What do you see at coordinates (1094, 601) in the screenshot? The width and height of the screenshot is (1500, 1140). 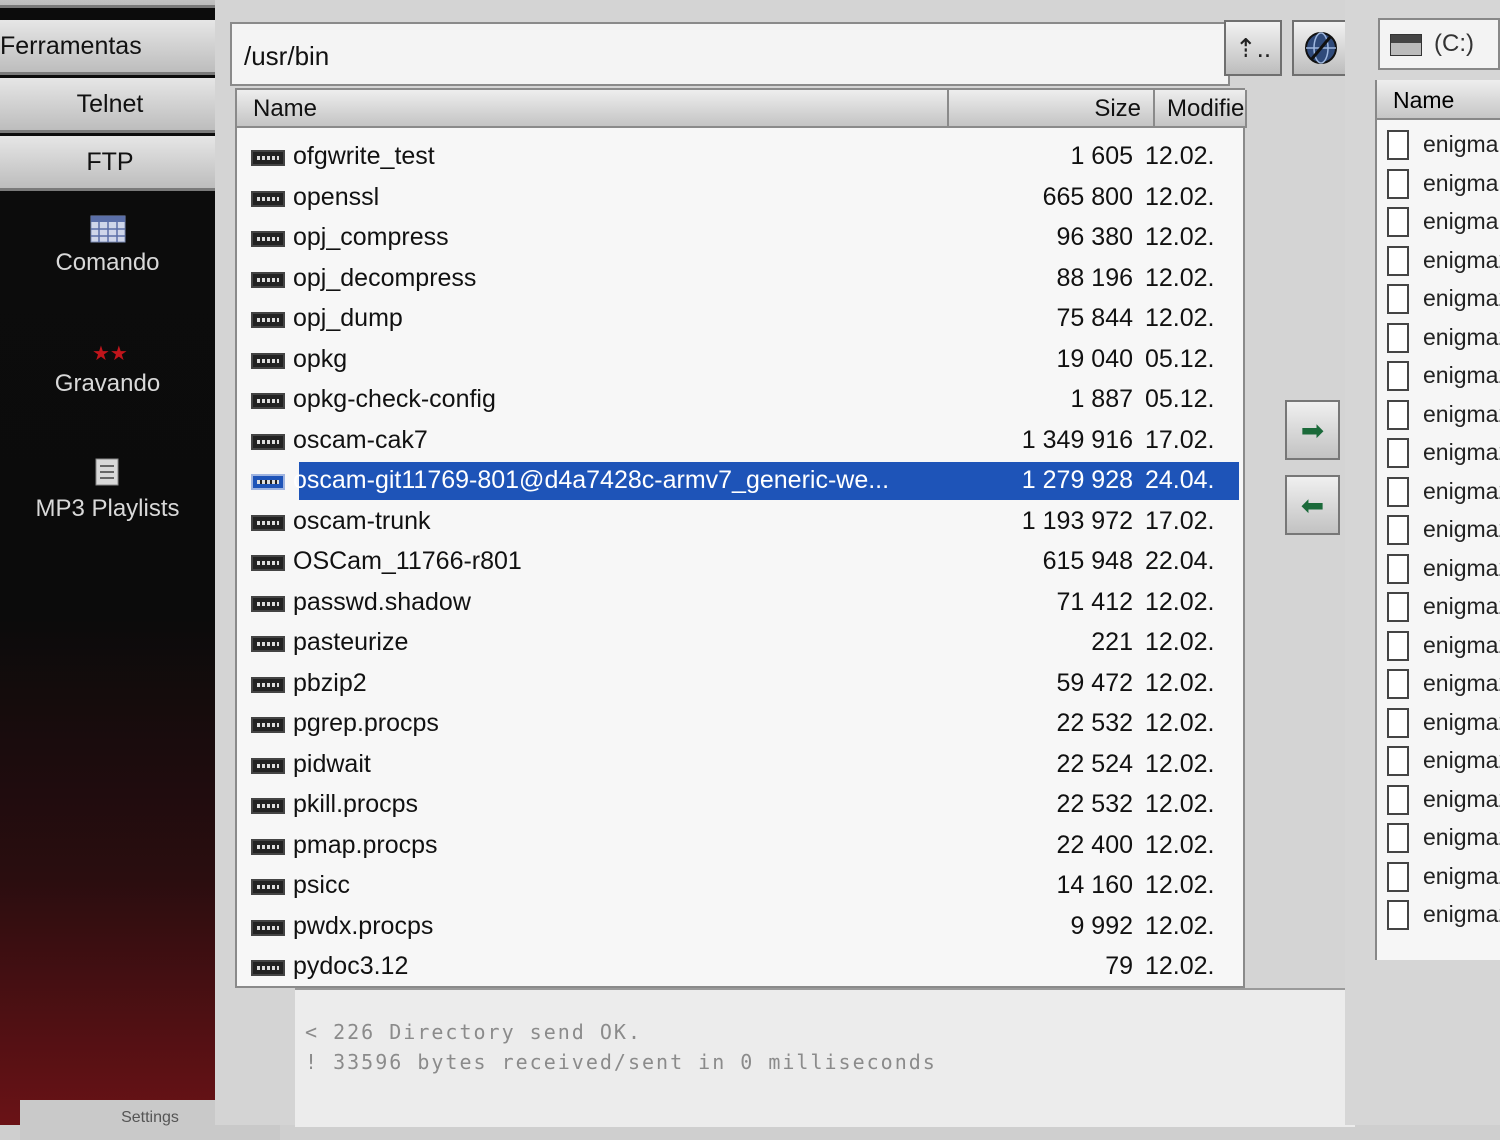 I see `file-size: 71 412` at bounding box center [1094, 601].